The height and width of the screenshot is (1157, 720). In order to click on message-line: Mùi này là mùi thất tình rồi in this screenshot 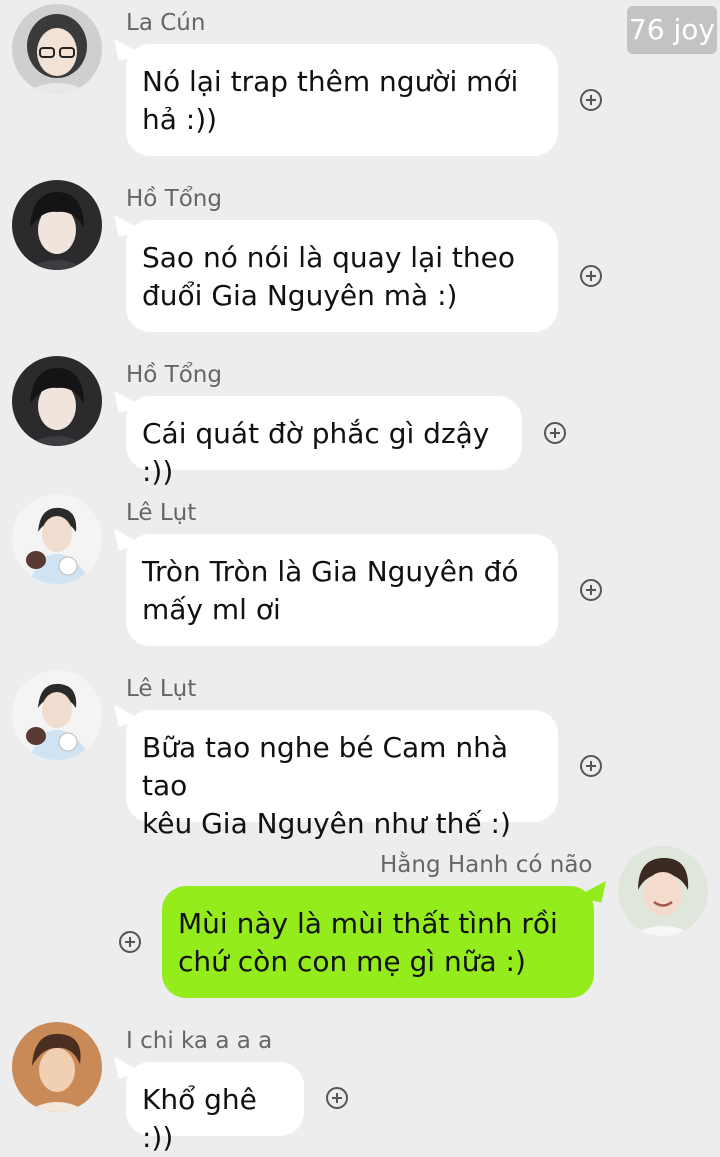, I will do `click(368, 923)`.